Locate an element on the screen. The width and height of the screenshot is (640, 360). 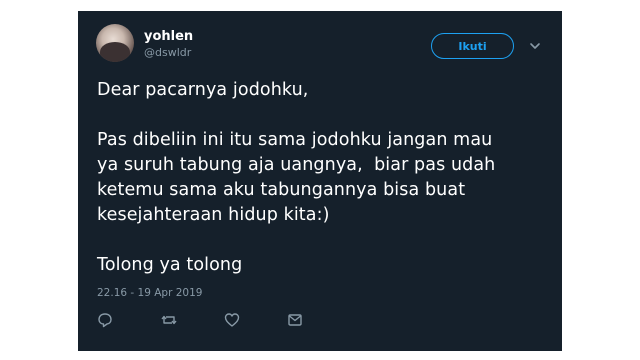
tweet-paragraph: Dear pacarnya jodohku, is located at coordinates (203, 90).